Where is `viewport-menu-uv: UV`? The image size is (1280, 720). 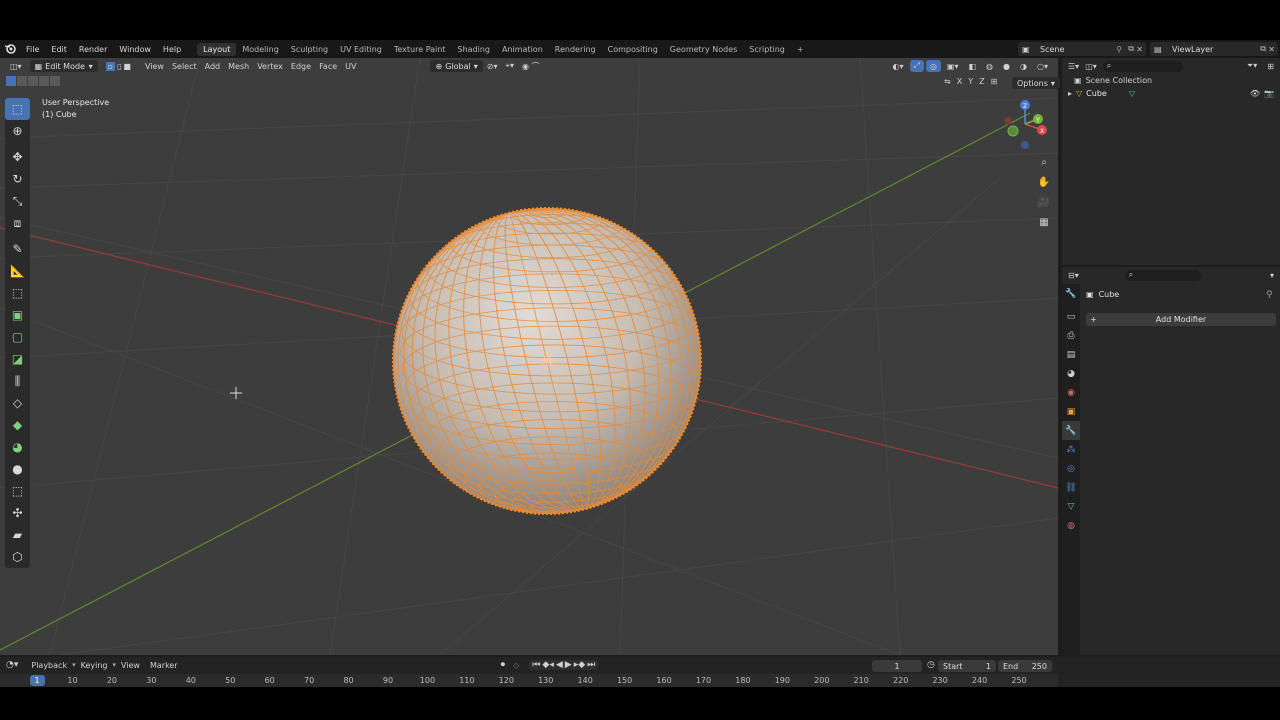
viewport-menu-uv: UV is located at coordinates (350, 66).